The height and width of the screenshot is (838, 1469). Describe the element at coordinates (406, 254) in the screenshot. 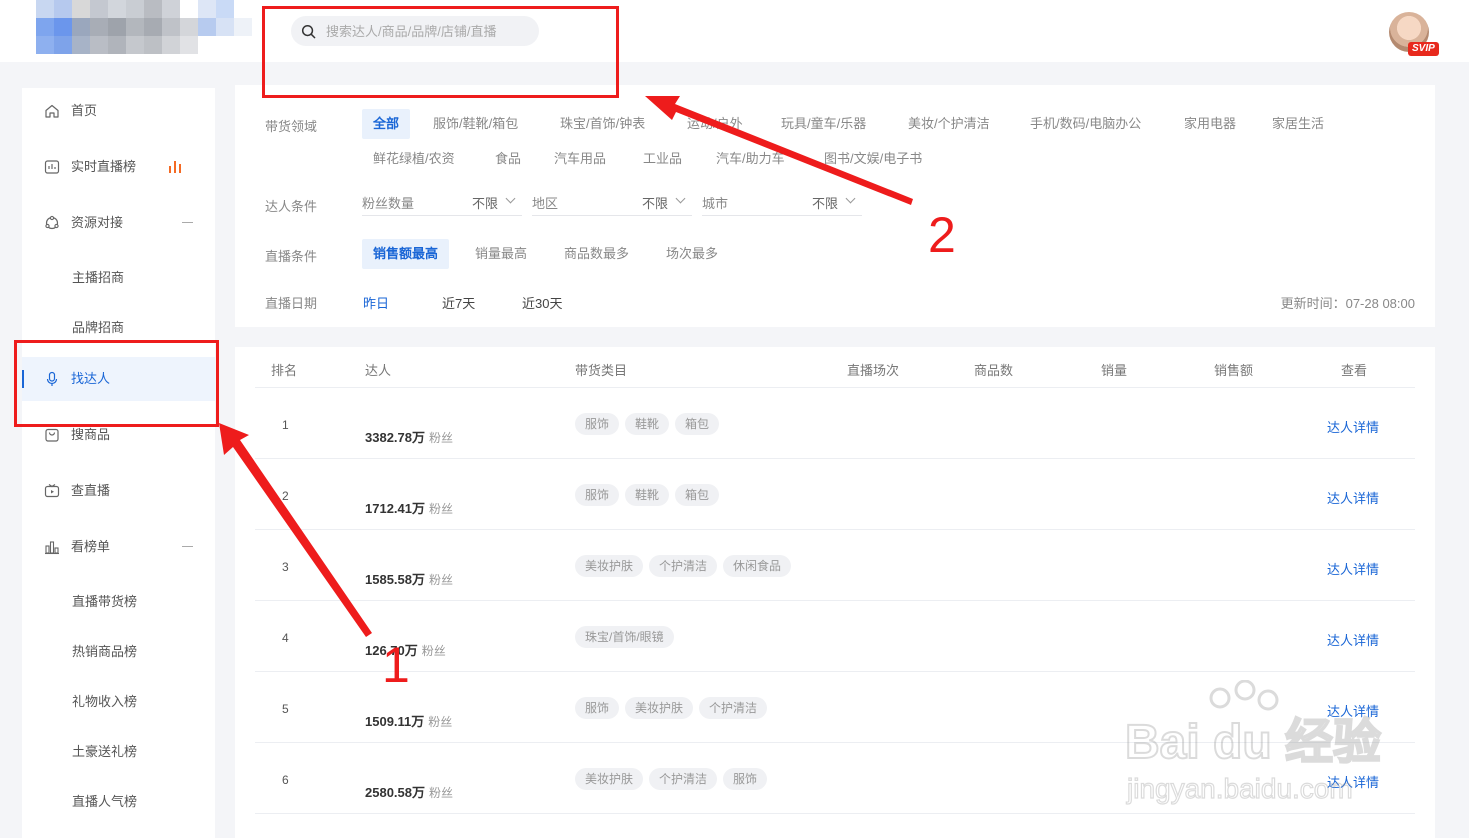

I see `sort-chip-sales-amount: 销售额最高` at that location.